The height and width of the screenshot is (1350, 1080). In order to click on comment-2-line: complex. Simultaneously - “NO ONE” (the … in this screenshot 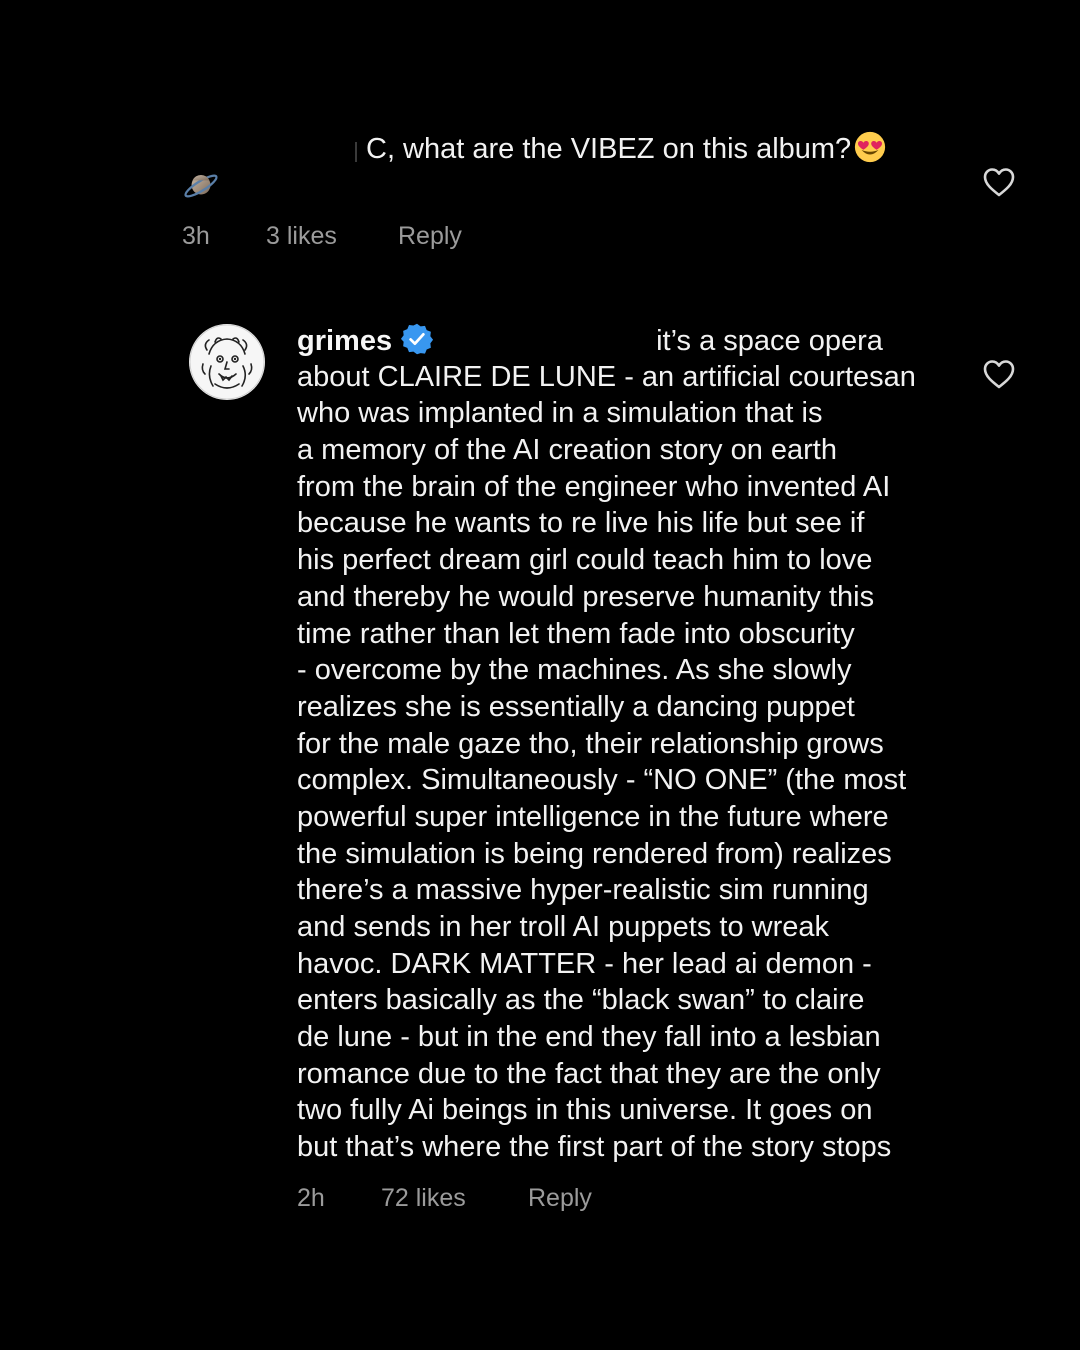, I will do `click(602, 780)`.